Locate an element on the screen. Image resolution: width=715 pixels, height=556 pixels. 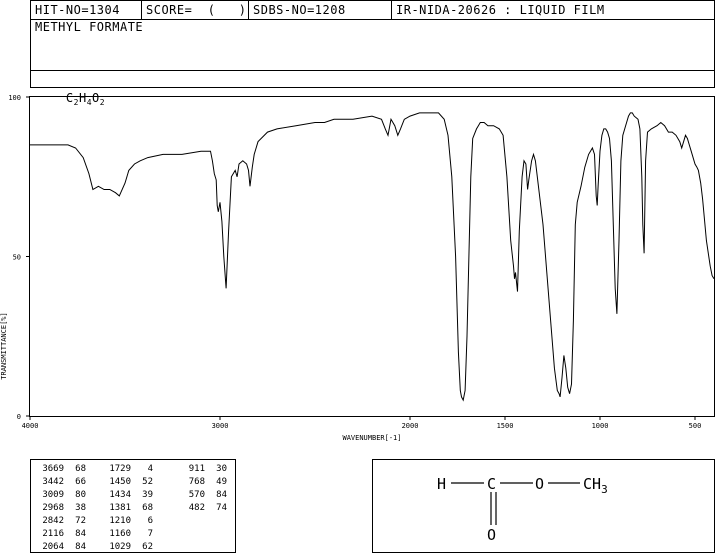
peak-column: 1729 4 1450 52 1434 39 1381 68 1210 6 1160 7 1029 62 is located at coordinates (128, 508).